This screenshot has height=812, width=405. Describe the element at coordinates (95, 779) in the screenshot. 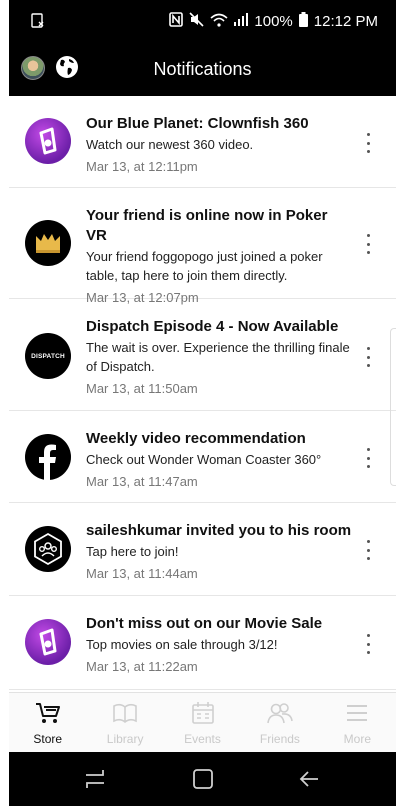

I see `recent-apps-icon` at that location.